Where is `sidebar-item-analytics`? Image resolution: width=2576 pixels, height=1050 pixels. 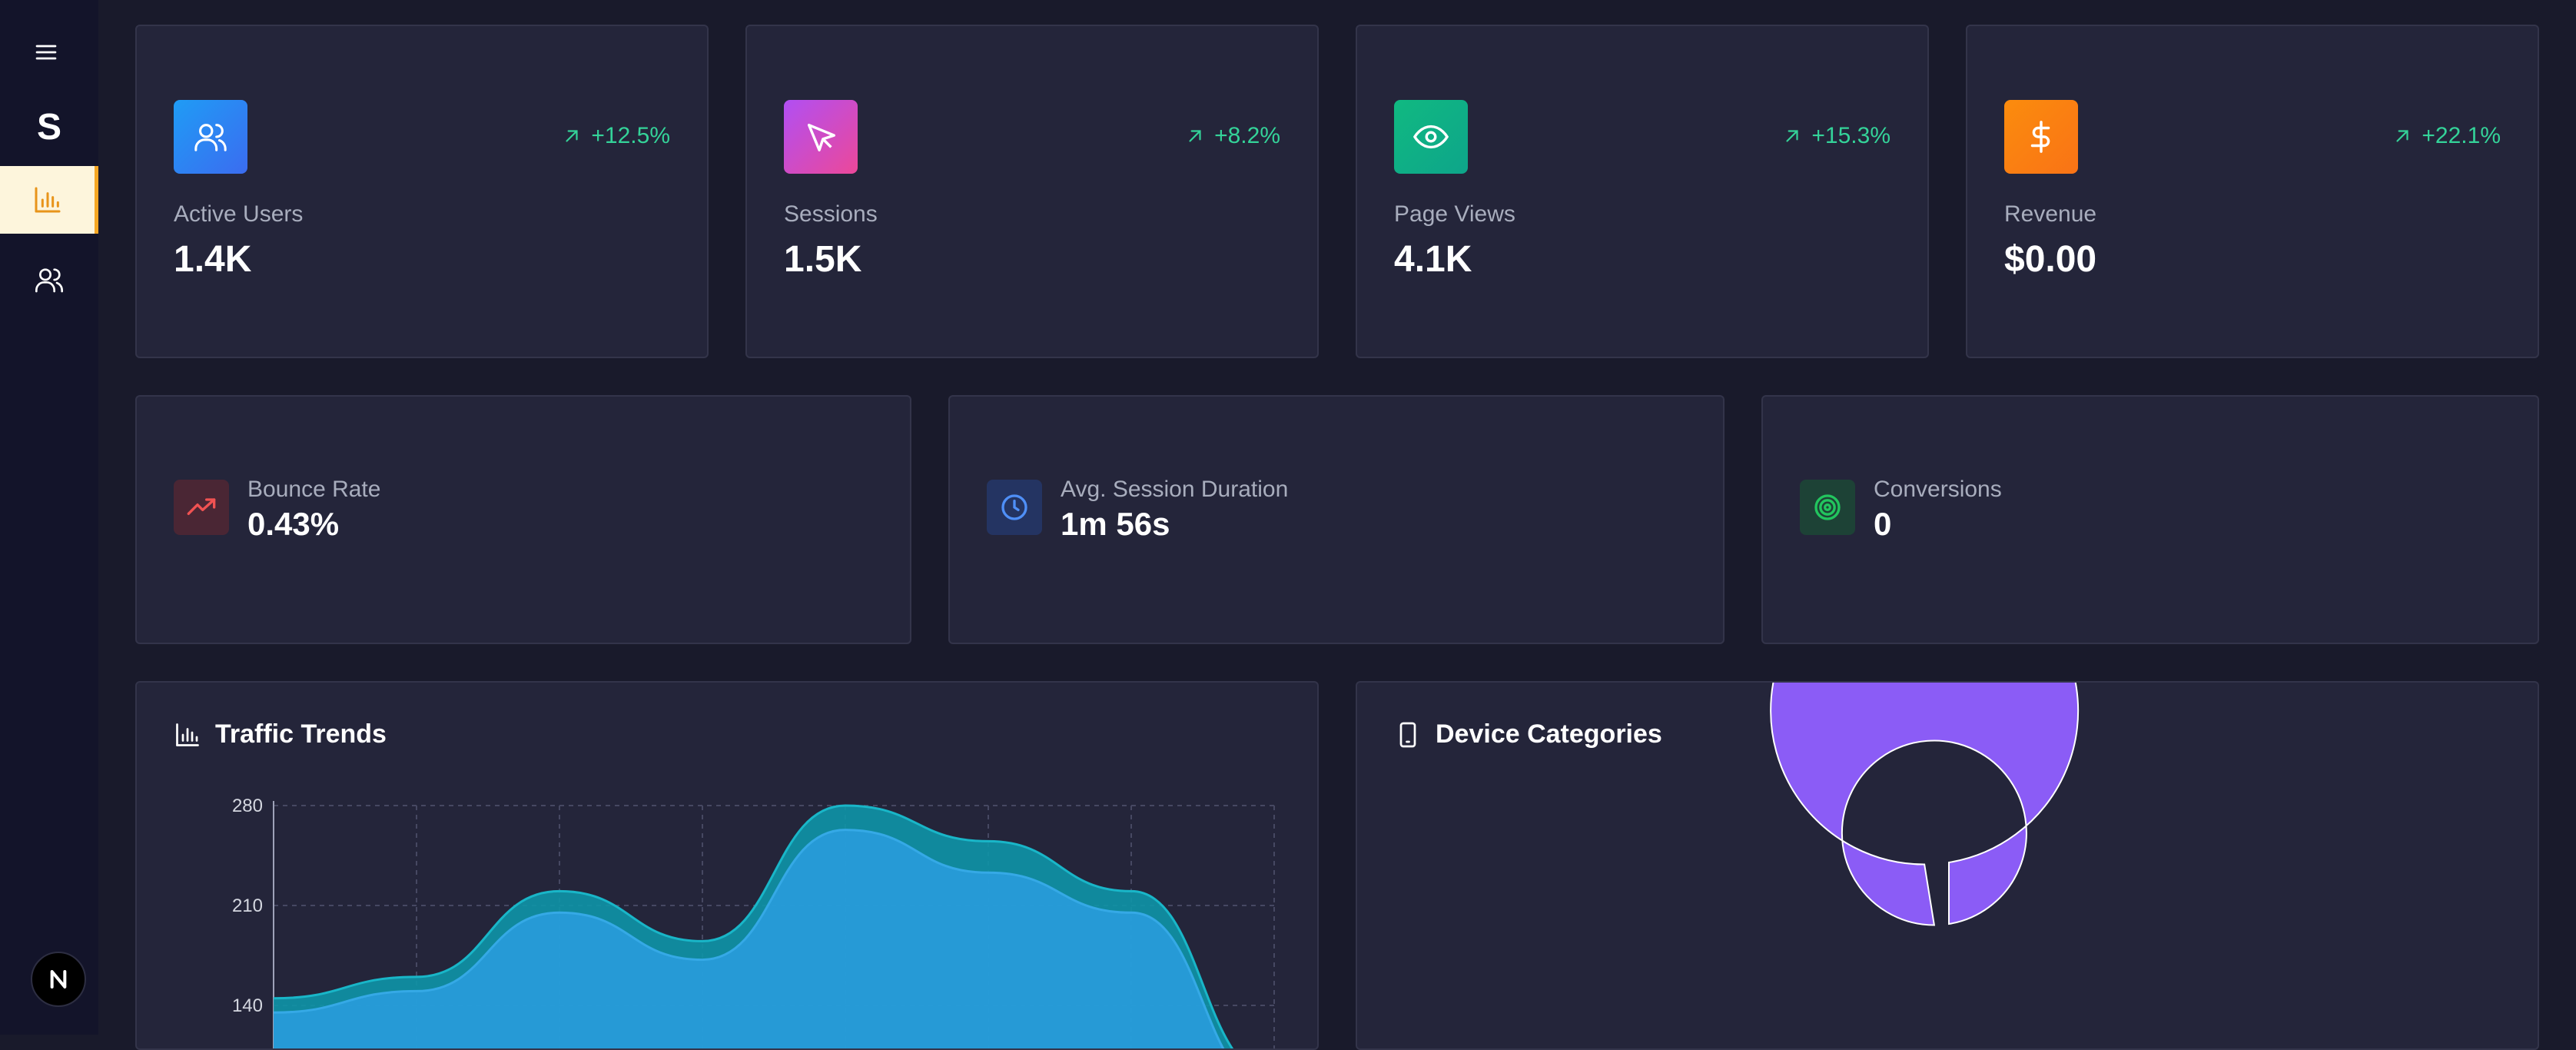
sidebar-item-analytics is located at coordinates (49, 200).